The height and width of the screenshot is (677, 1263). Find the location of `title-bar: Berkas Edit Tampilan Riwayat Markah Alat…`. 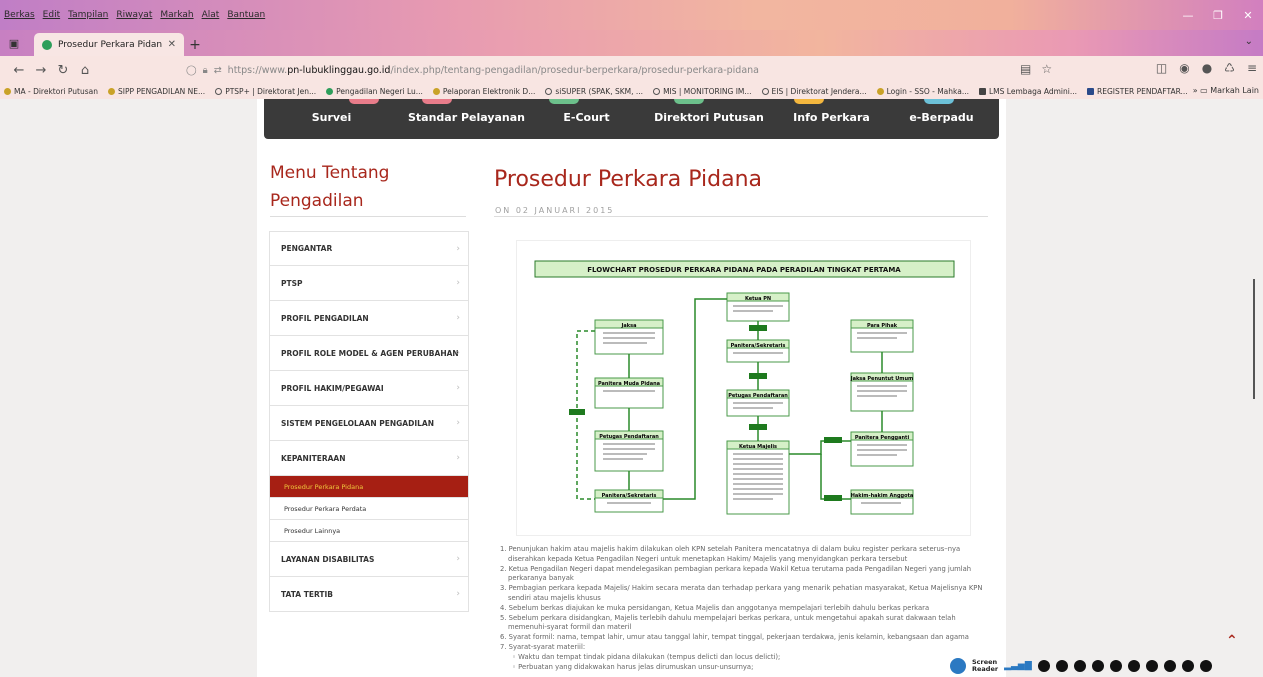

title-bar: Berkas Edit Tampilan Riwayat Markah Alat… is located at coordinates (631, 15).